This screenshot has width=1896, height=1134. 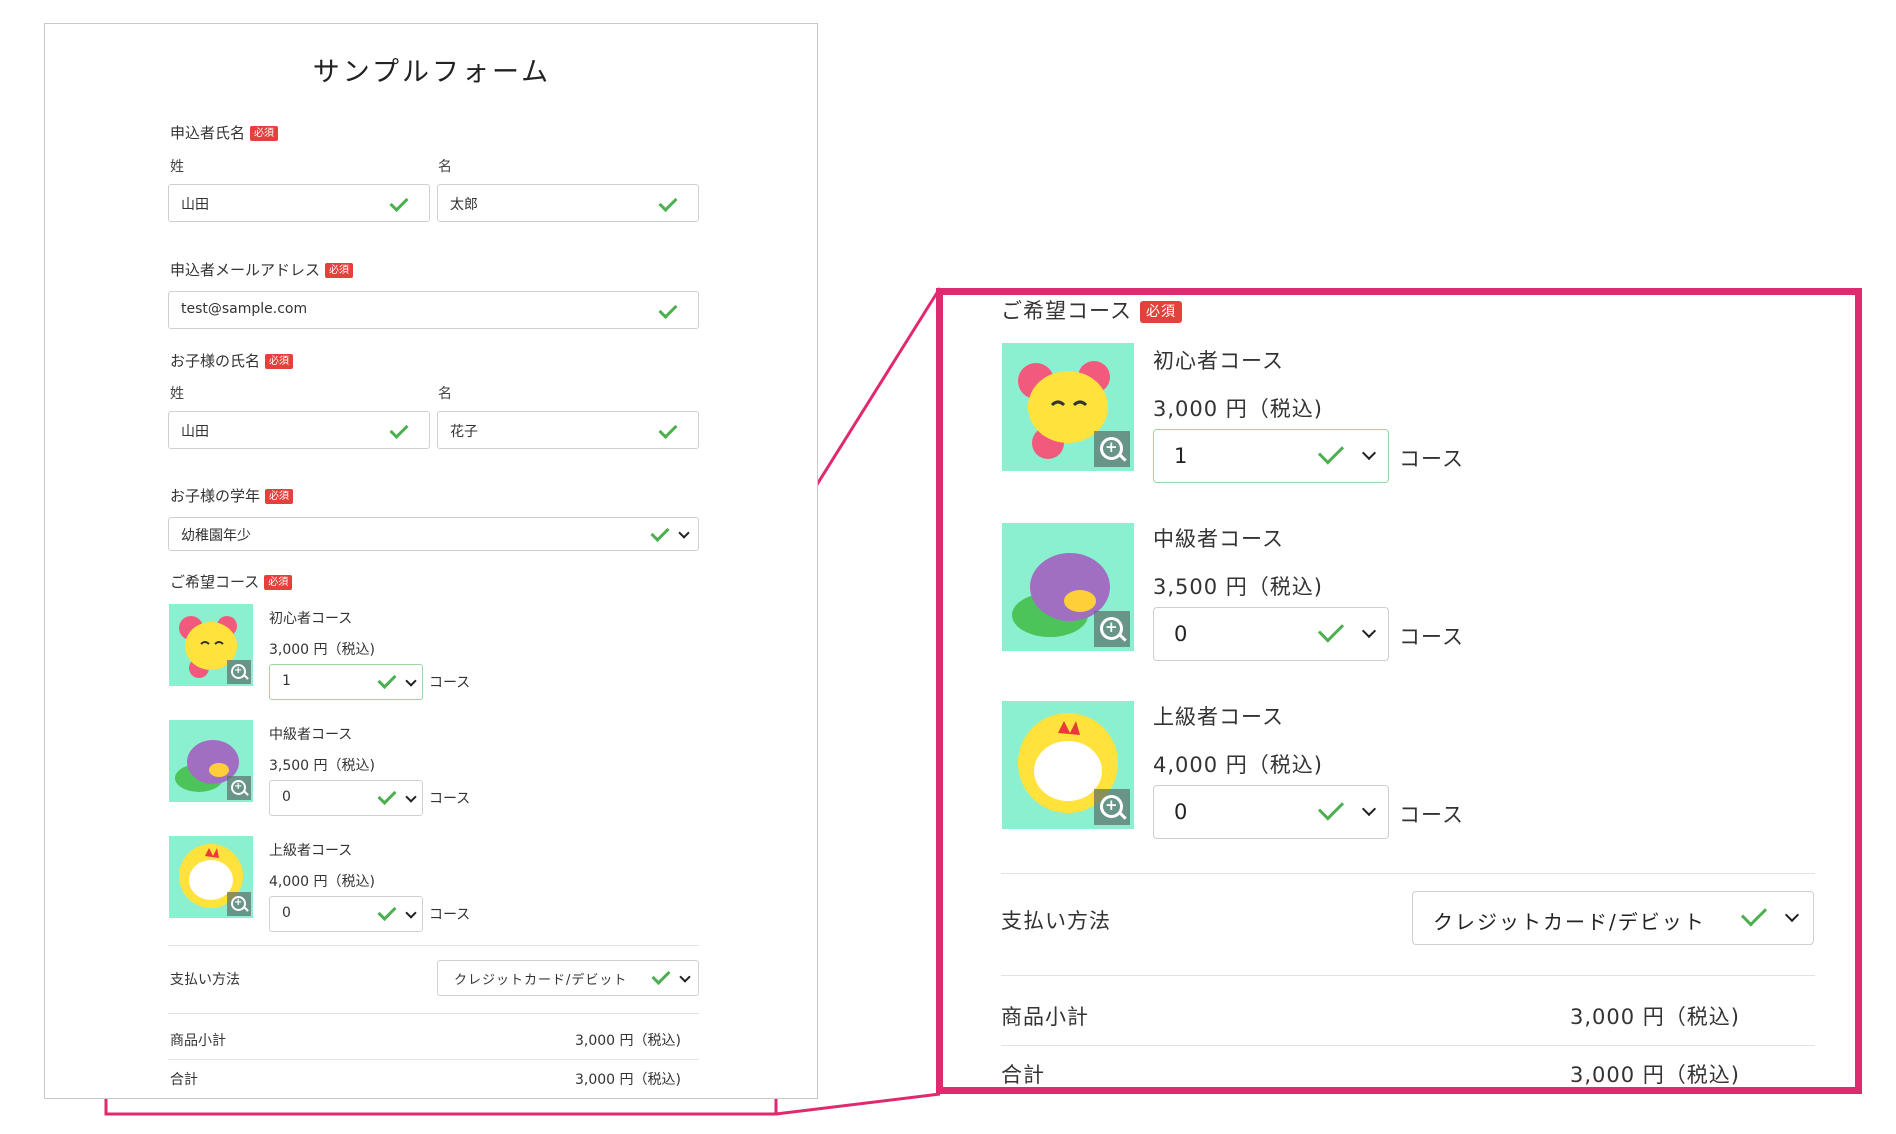 I want to click on child-name-label: お子様の氏名 必須, so click(x=232, y=360).